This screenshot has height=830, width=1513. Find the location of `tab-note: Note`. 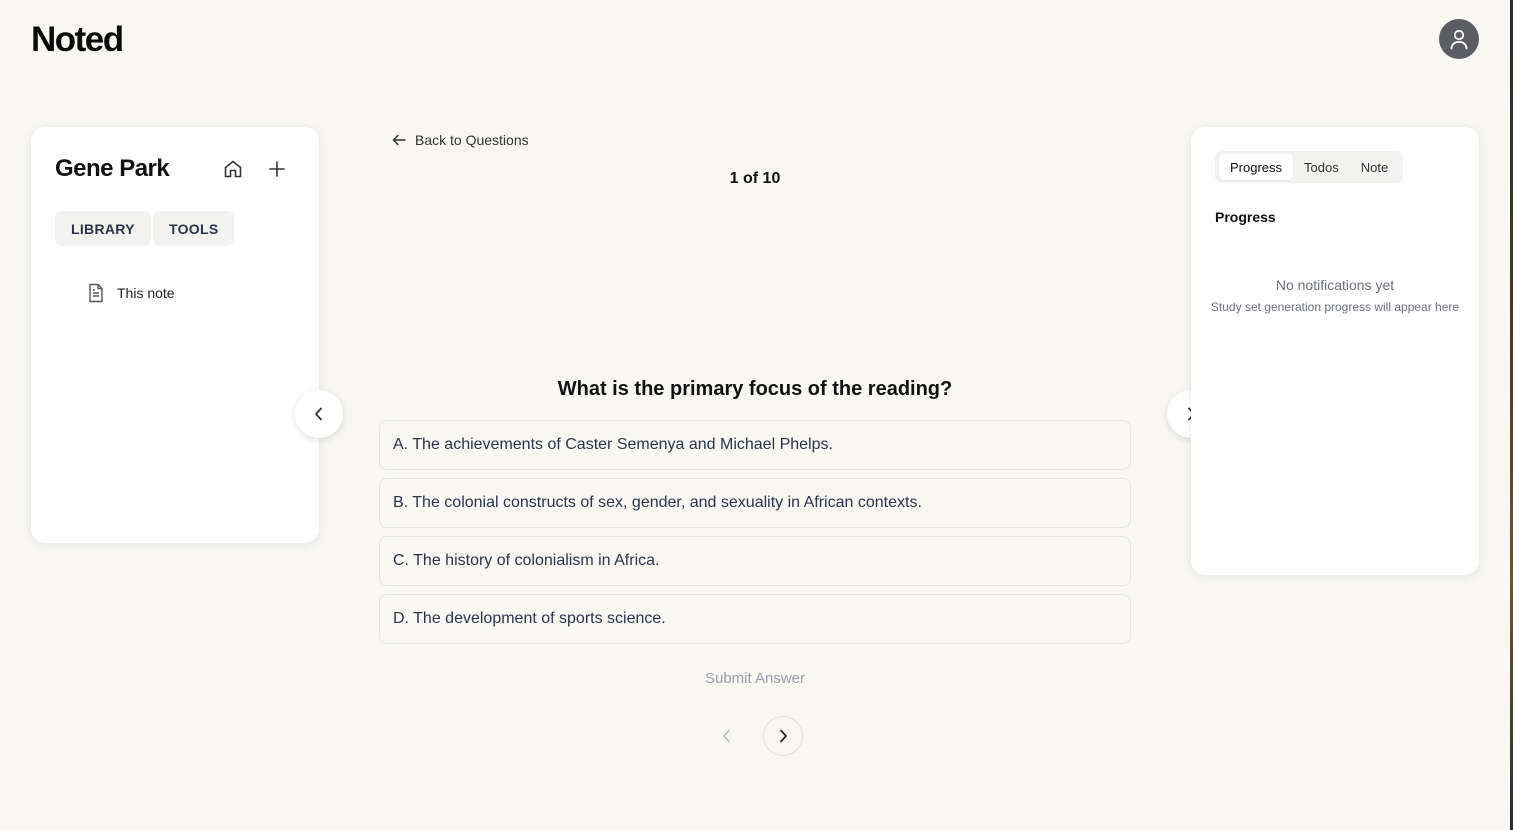

tab-note: Note is located at coordinates (1374, 167).